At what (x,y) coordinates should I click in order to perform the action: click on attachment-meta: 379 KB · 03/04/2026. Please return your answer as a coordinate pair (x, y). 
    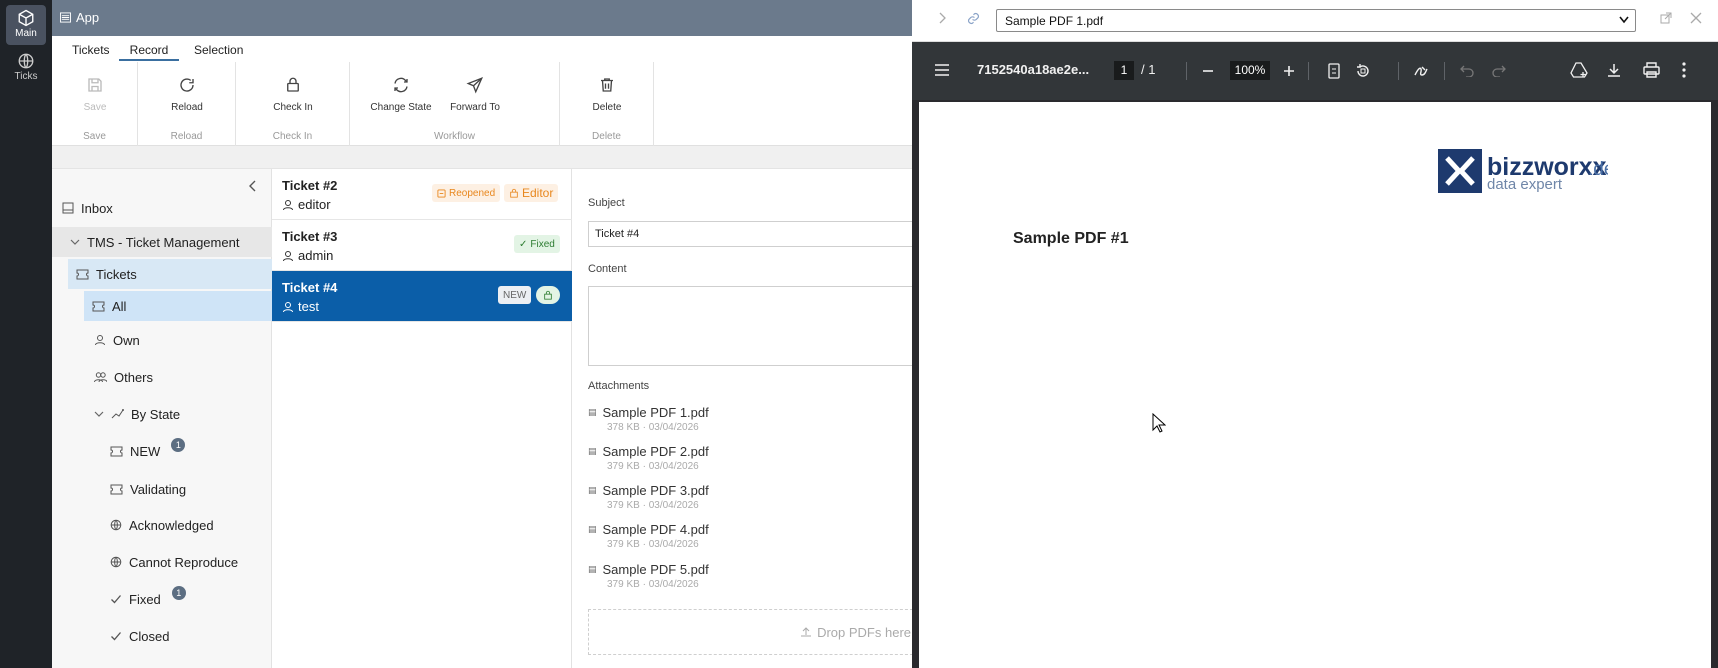
    Looking at the image, I should click on (653, 466).